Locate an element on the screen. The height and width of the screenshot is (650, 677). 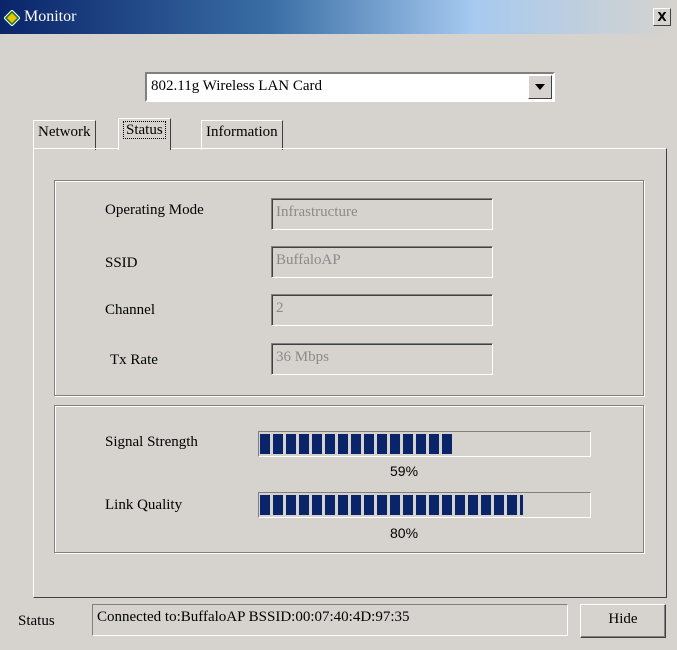
link-quality-bar-fill is located at coordinates (391, 505).